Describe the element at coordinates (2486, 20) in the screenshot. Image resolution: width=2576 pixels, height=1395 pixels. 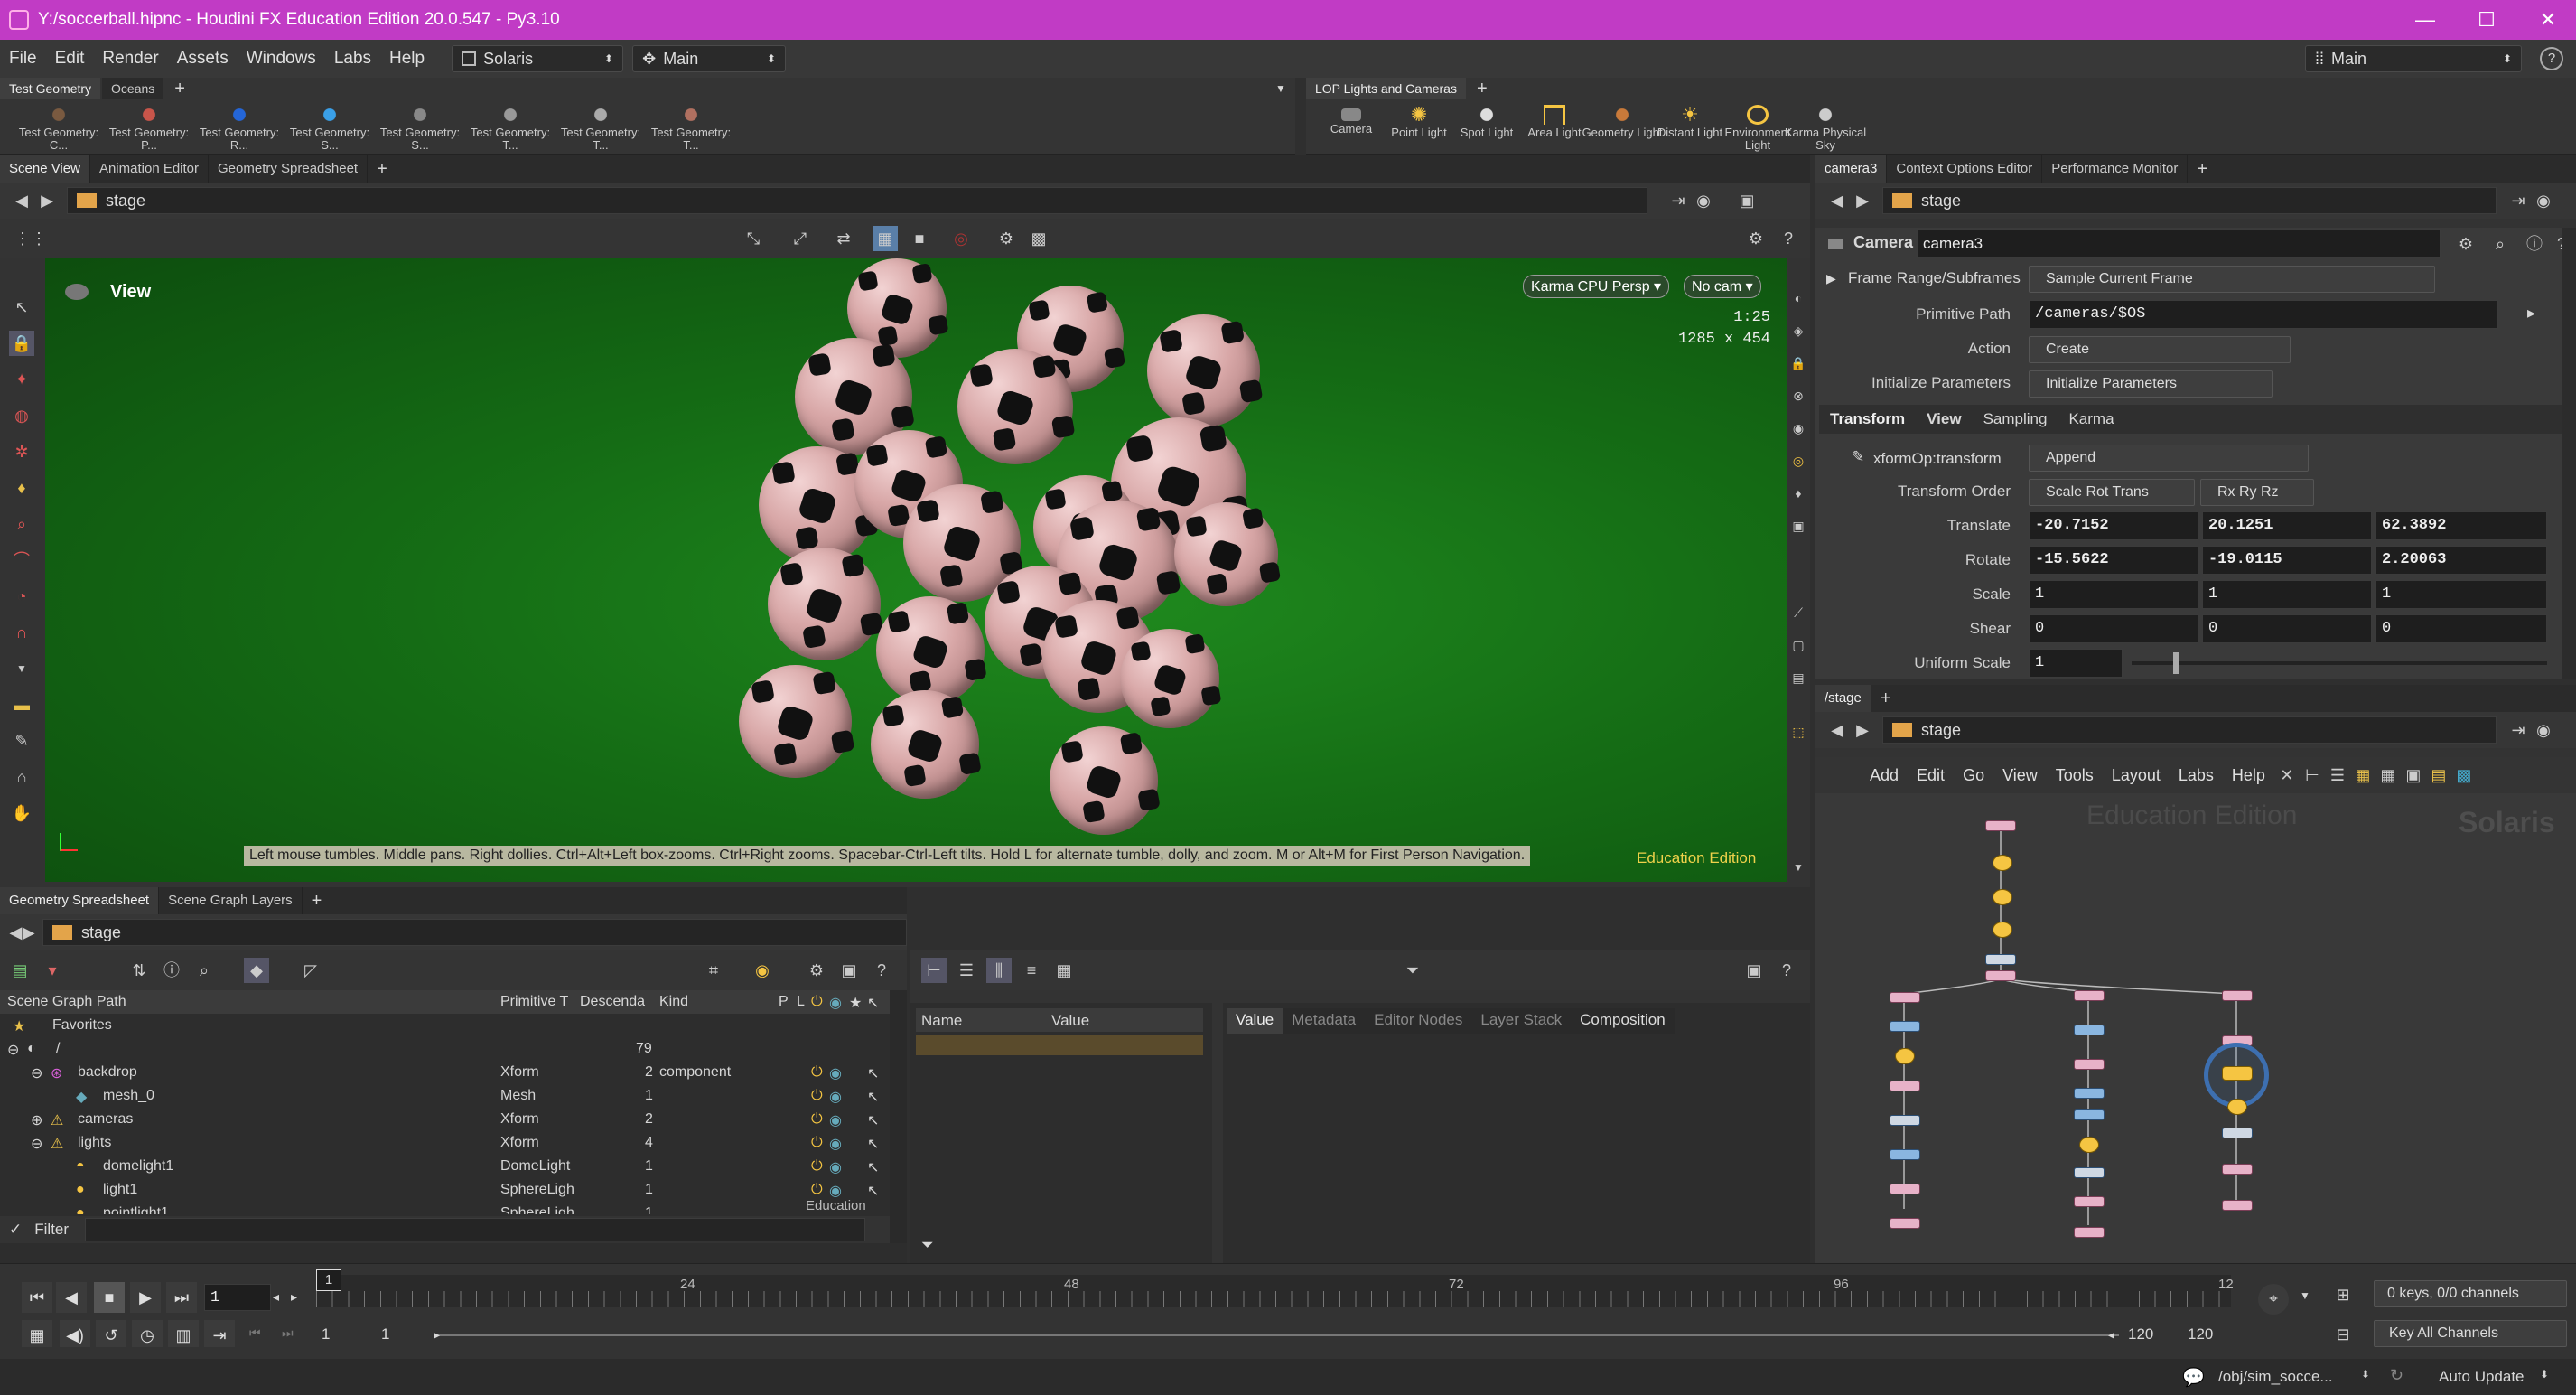
I see `maximize-button: ☐` at that location.